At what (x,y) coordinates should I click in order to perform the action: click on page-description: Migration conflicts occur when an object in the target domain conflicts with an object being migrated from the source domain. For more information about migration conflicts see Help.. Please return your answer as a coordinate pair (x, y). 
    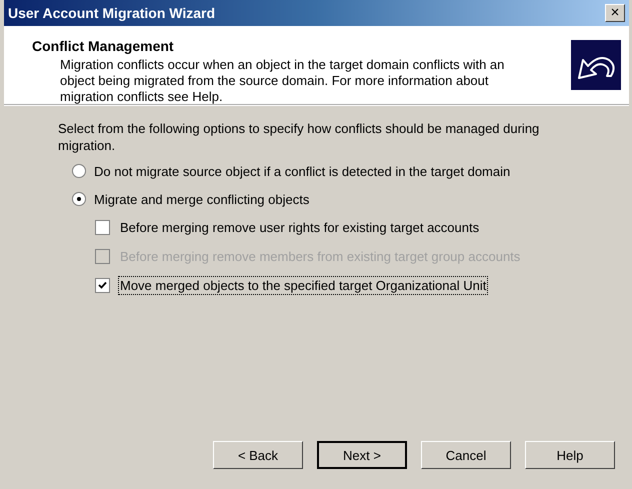
    Looking at the image, I should click on (283, 81).